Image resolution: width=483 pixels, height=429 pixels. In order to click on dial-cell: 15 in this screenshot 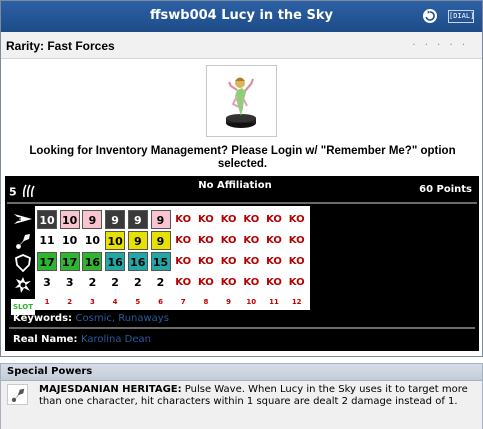, I will do `click(160, 261)`.